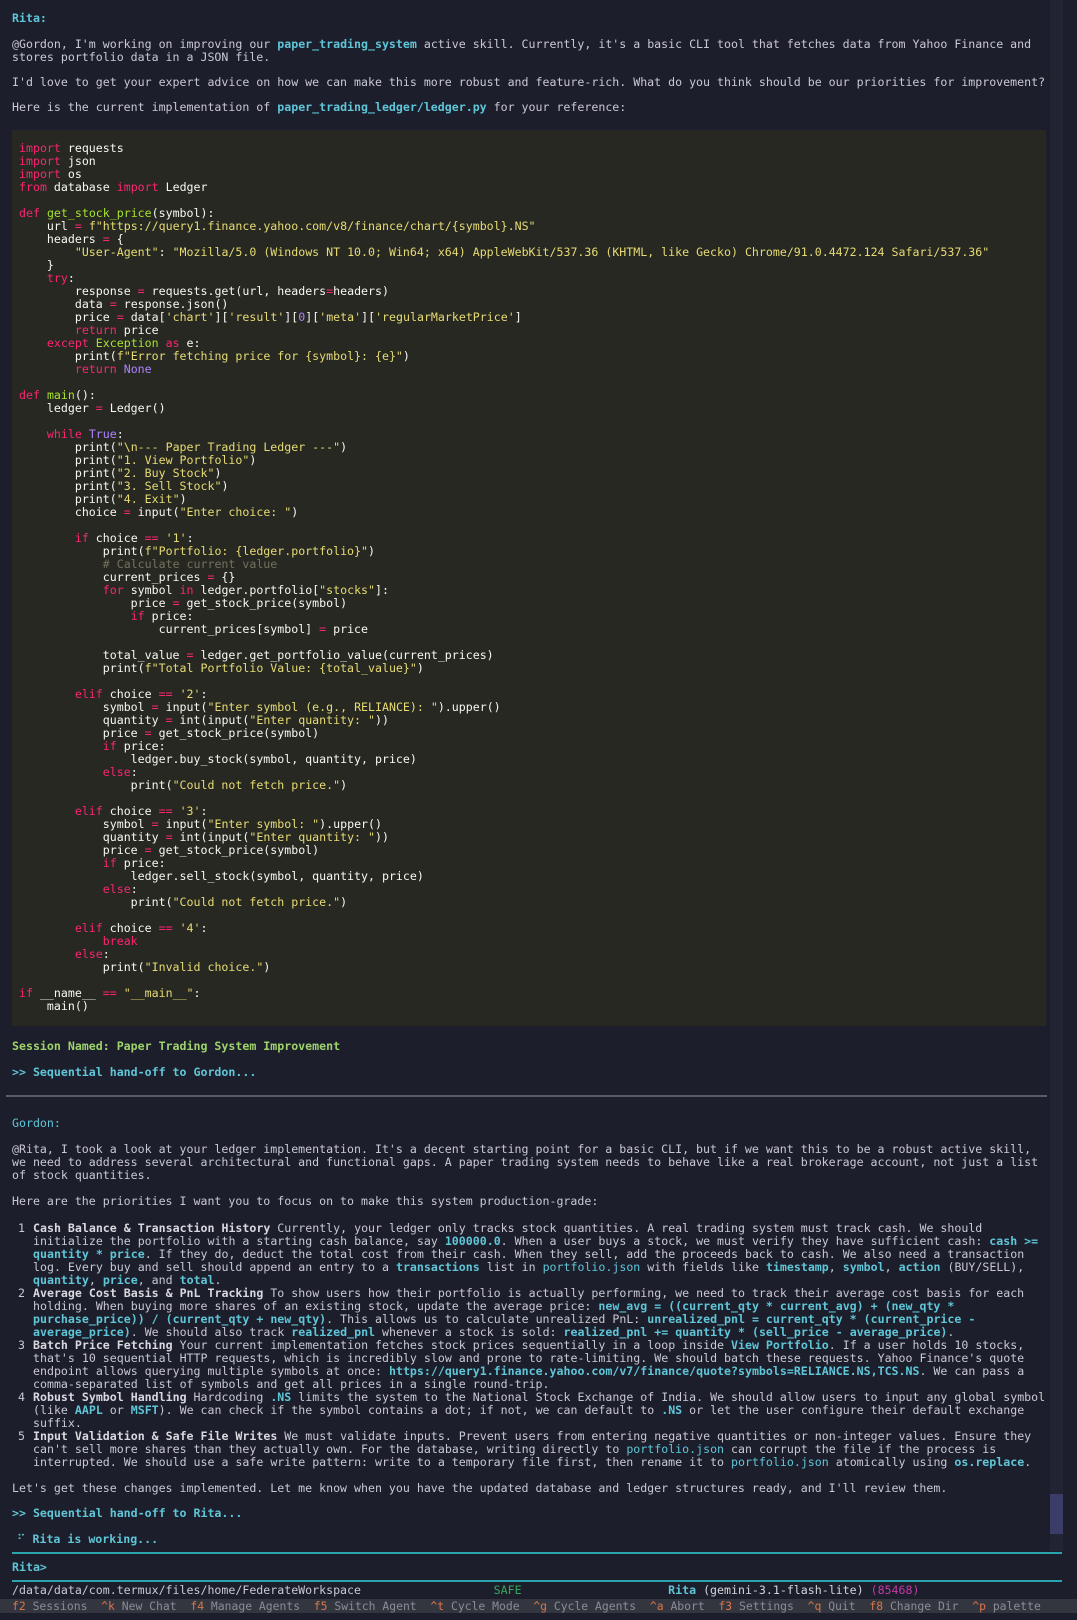 The height and width of the screenshot is (1620, 1077). What do you see at coordinates (1056, 1514) in the screenshot?
I see `scrollbar-thumb` at bounding box center [1056, 1514].